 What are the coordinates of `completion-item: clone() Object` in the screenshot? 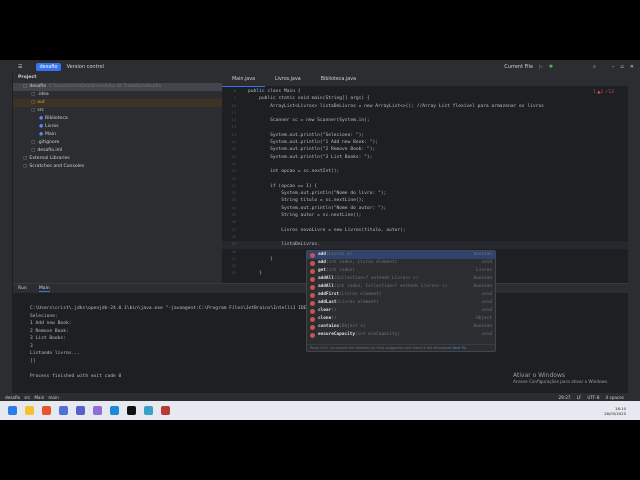 It's located at (401, 319).